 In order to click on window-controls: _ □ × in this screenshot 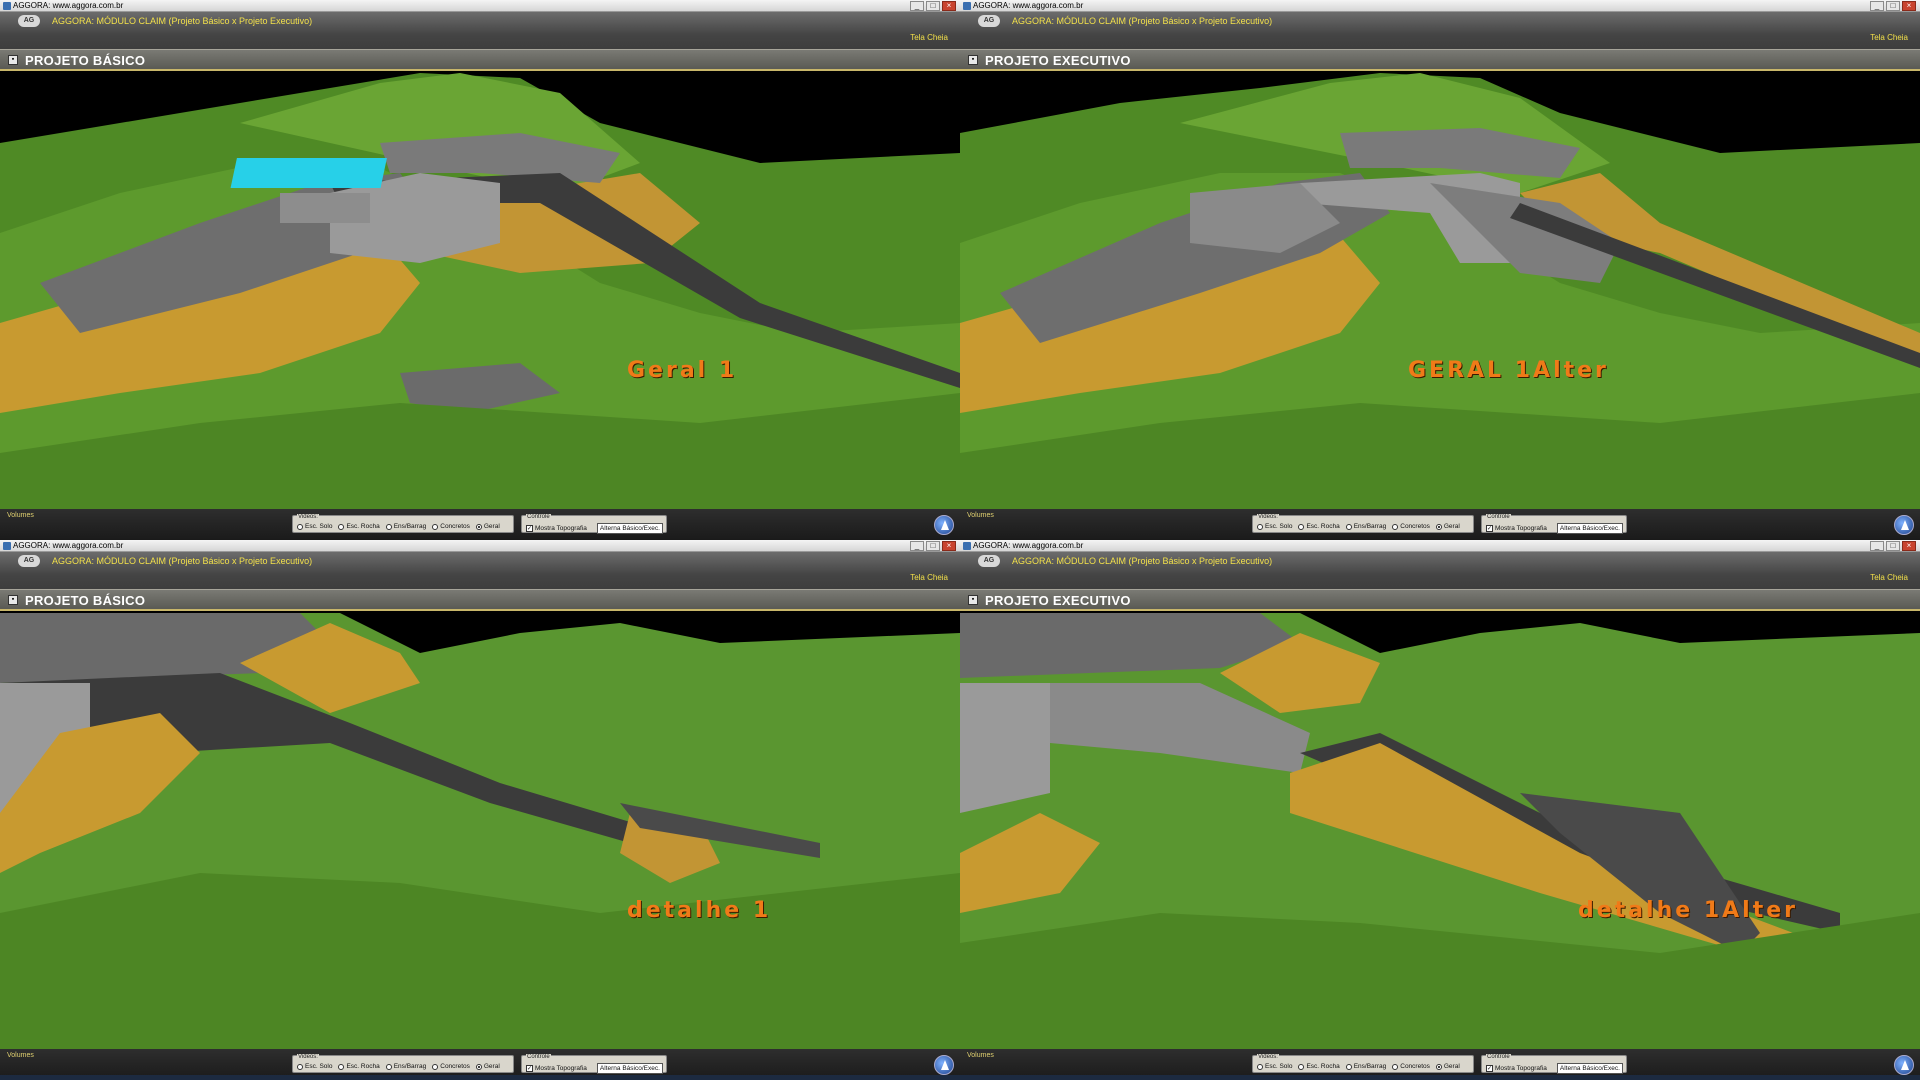, I will do `click(933, 6)`.